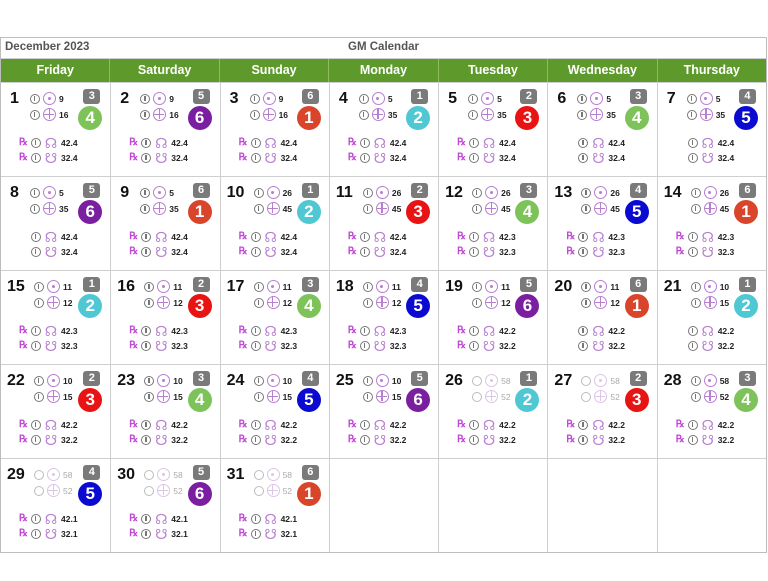 The image size is (768, 581). I want to click on day-cell: 8 5 35 5 6℞☊42.4℞☋32.4, so click(56, 223).